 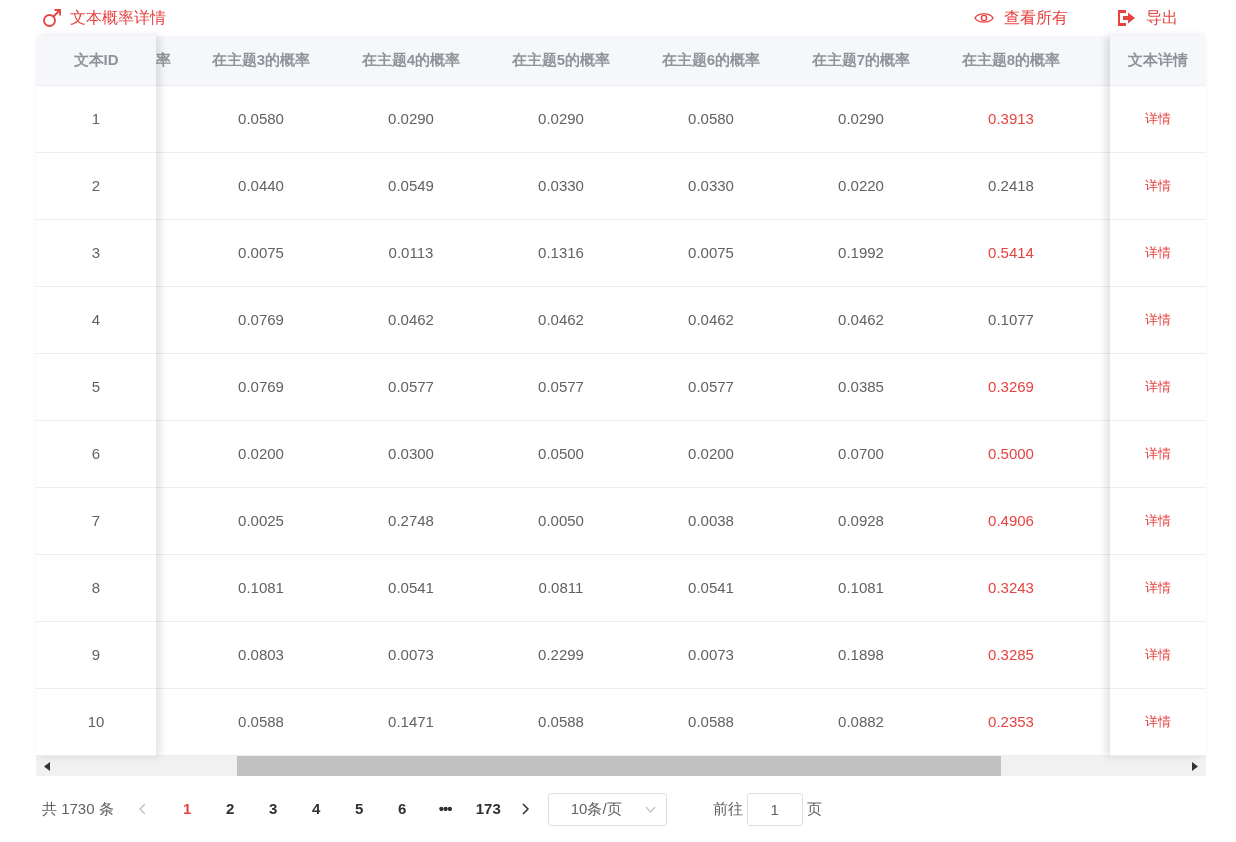 I want to click on column-header: 在主题3的概率, so click(x=261, y=60).